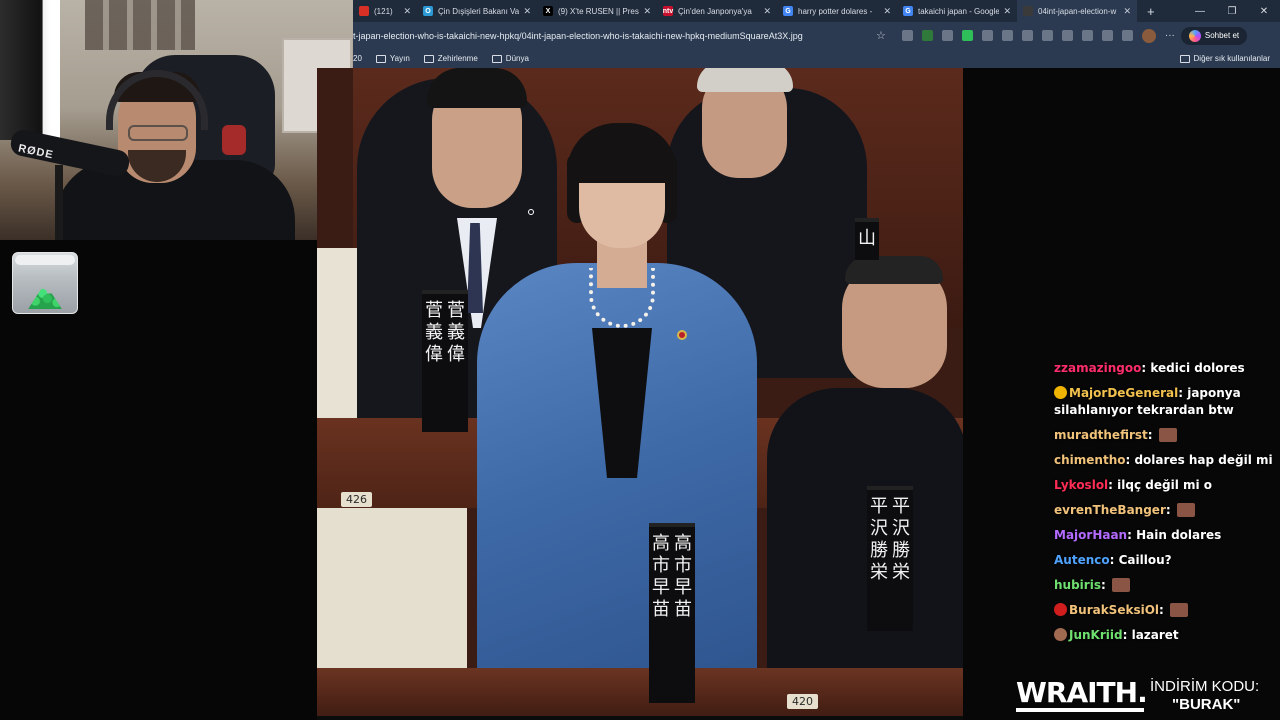  What do you see at coordinates (1155, 635) in the screenshot?
I see `chat-text: lazaret` at bounding box center [1155, 635].